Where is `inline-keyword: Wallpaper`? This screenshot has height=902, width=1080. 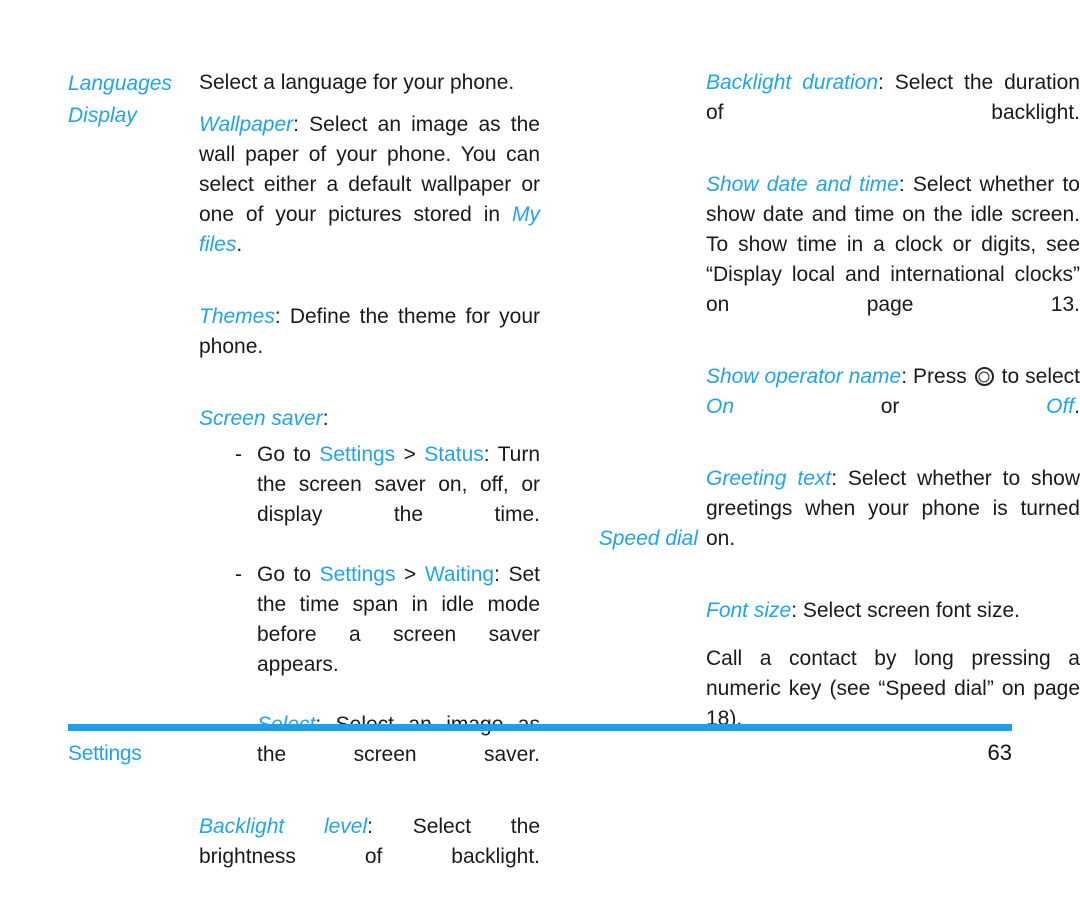 inline-keyword: Wallpaper is located at coordinates (246, 124).